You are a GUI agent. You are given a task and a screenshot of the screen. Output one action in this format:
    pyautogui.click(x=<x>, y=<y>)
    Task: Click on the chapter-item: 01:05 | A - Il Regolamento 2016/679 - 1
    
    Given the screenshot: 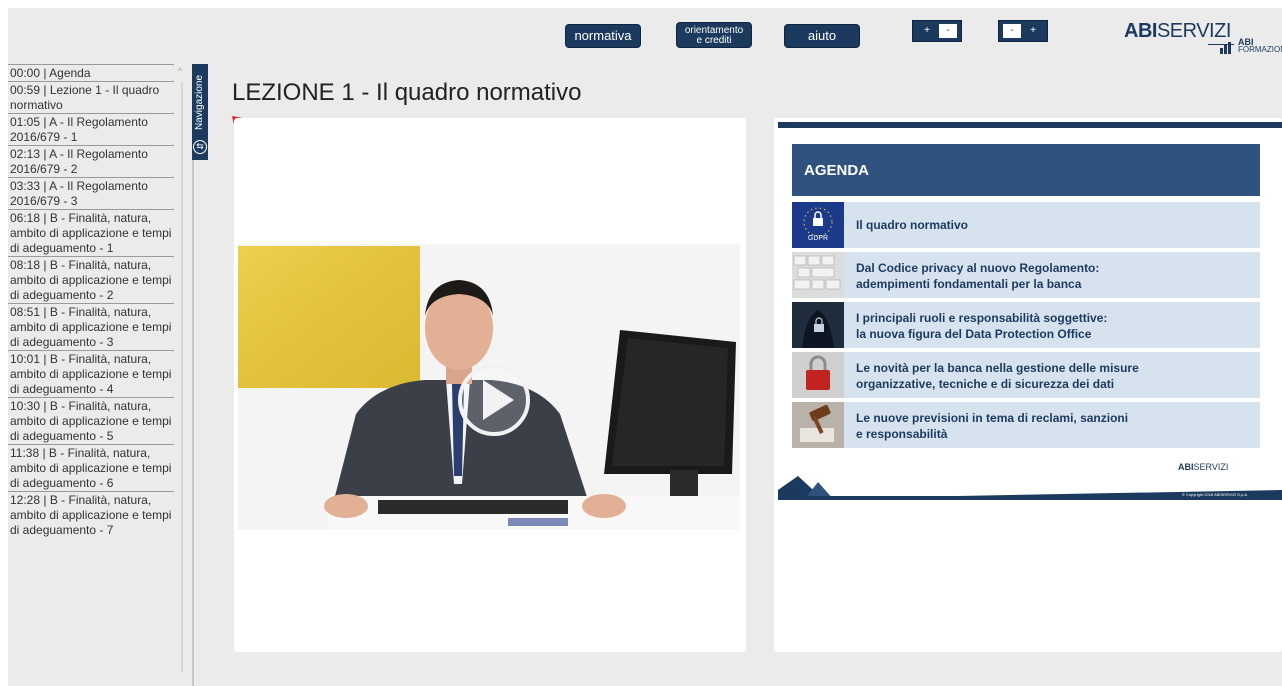 What is the action you would take?
    pyautogui.click(x=91, y=130)
    